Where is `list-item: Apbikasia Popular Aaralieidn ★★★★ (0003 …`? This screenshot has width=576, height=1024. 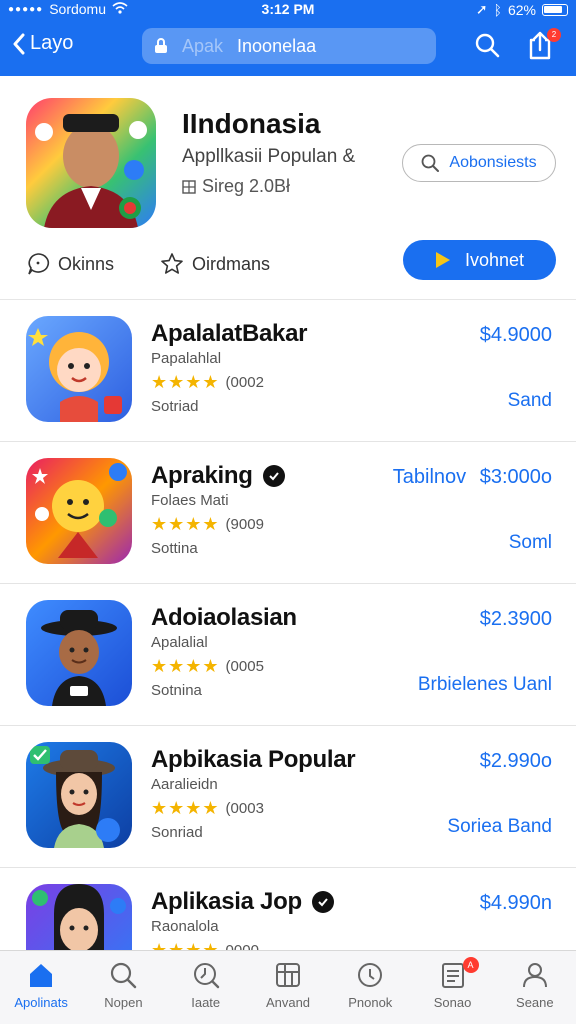 list-item: Apbikasia Popular Aaralieidn ★★★★ (0003 … is located at coordinates (288, 797).